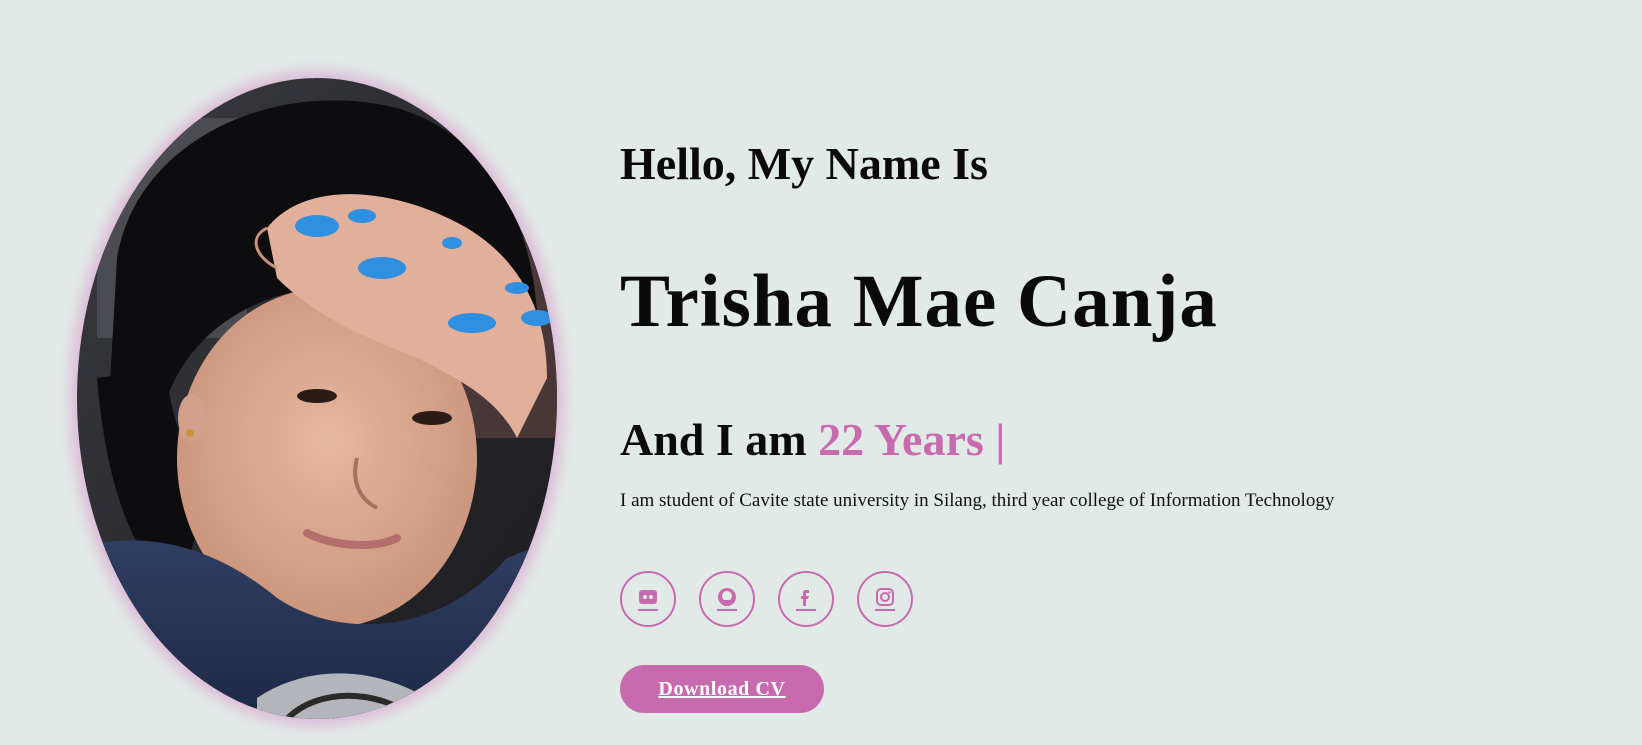 The width and height of the screenshot is (1642, 745). I want to click on github-link, so click(727, 599).